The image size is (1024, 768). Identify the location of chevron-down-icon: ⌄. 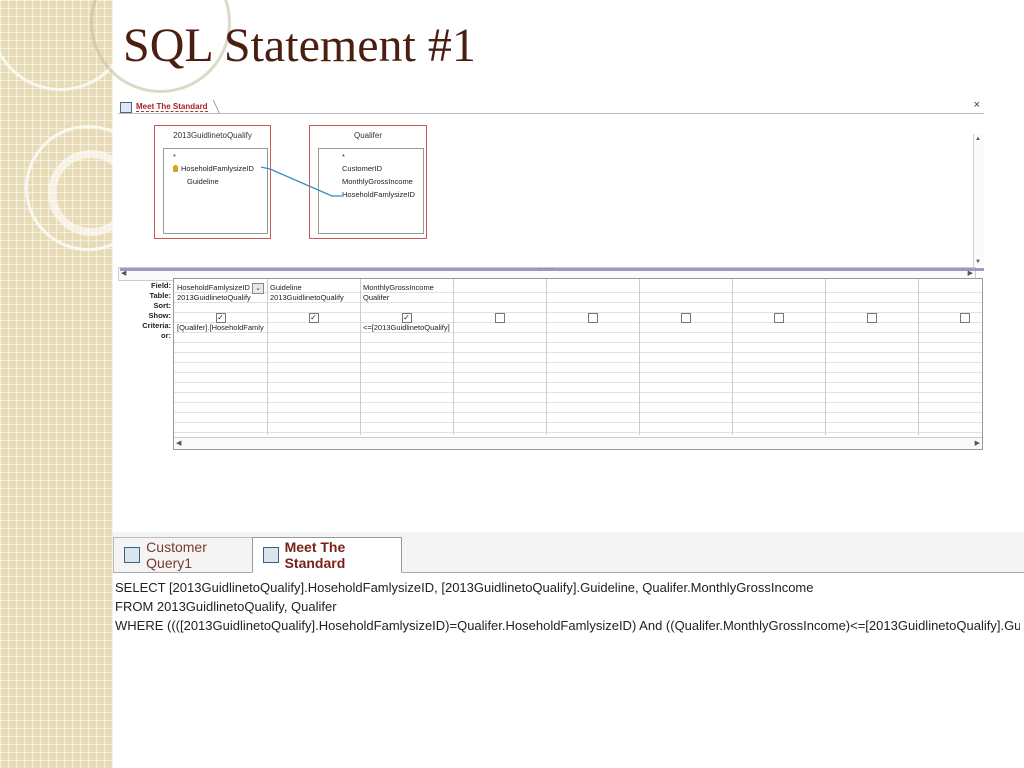
(258, 288).